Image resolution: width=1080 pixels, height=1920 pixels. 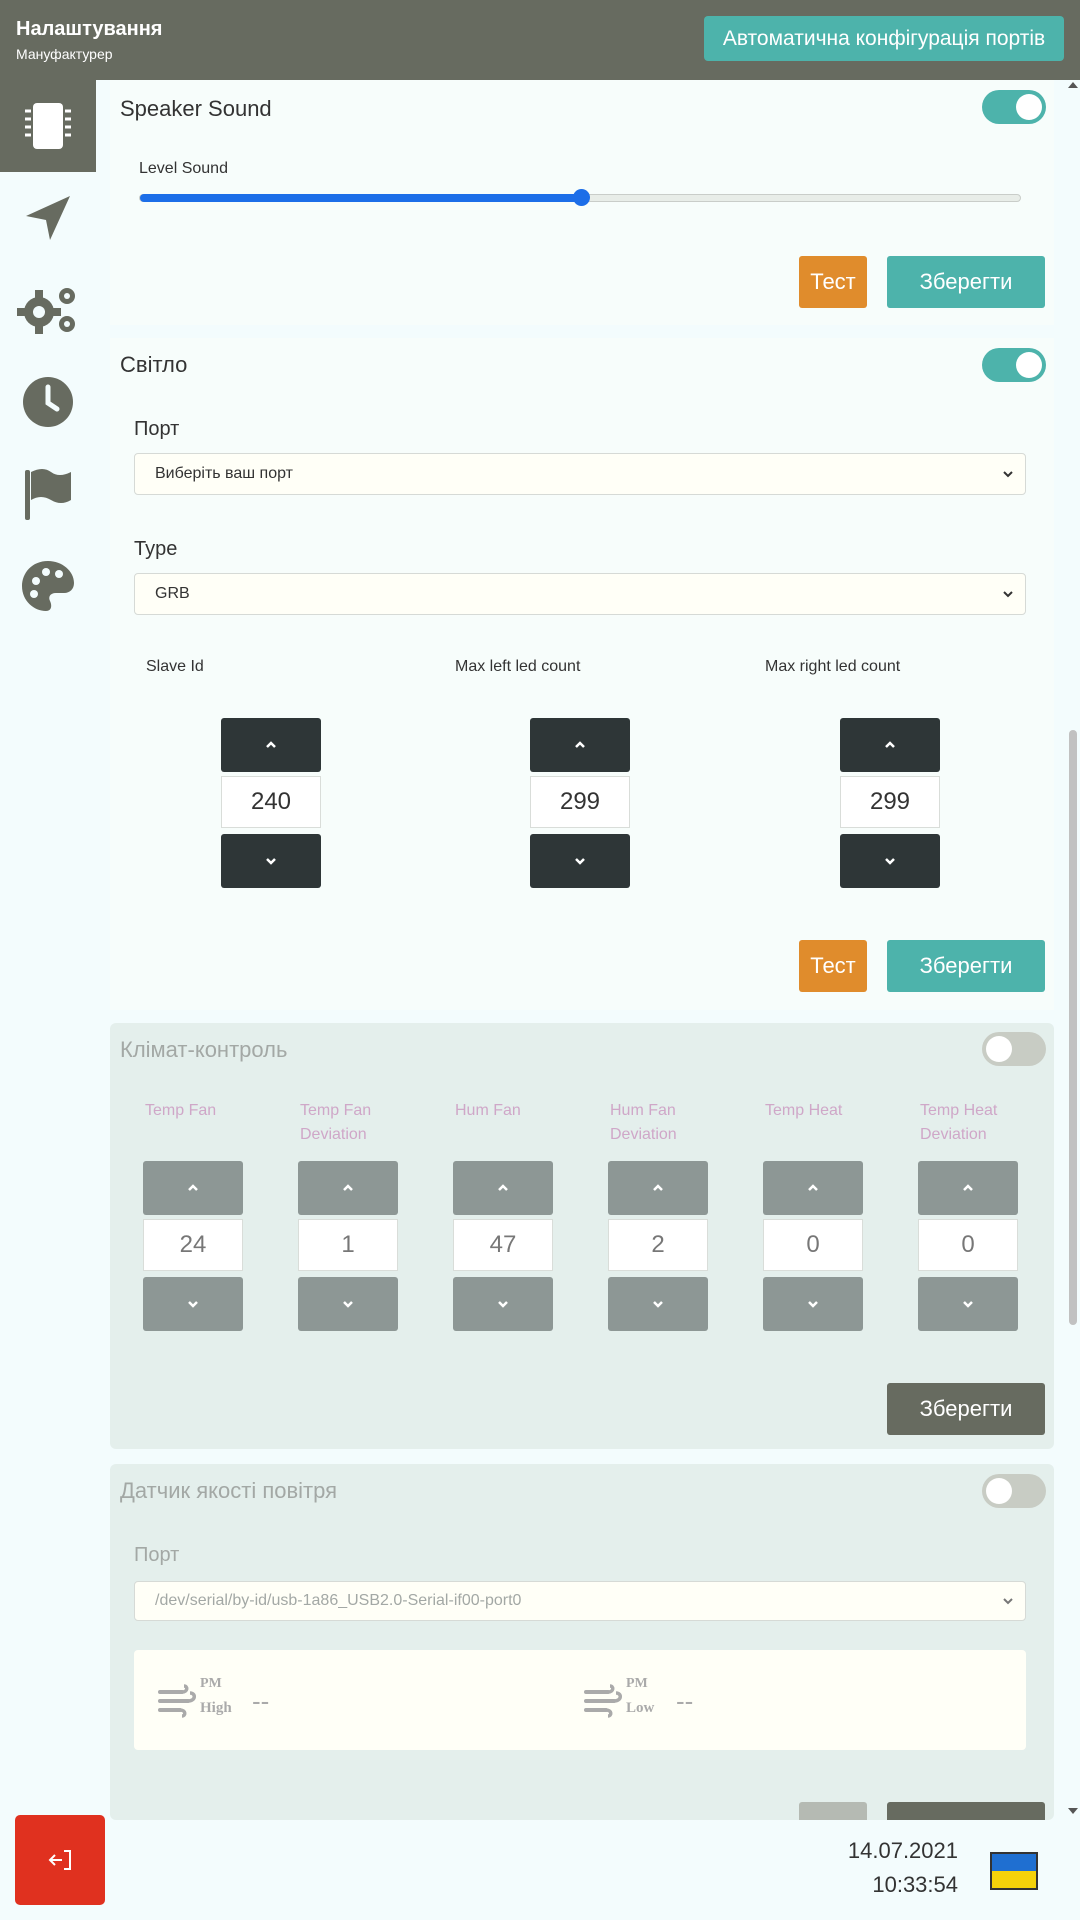 I want to click on air-quality-test-button, so click(x=833, y=1811).